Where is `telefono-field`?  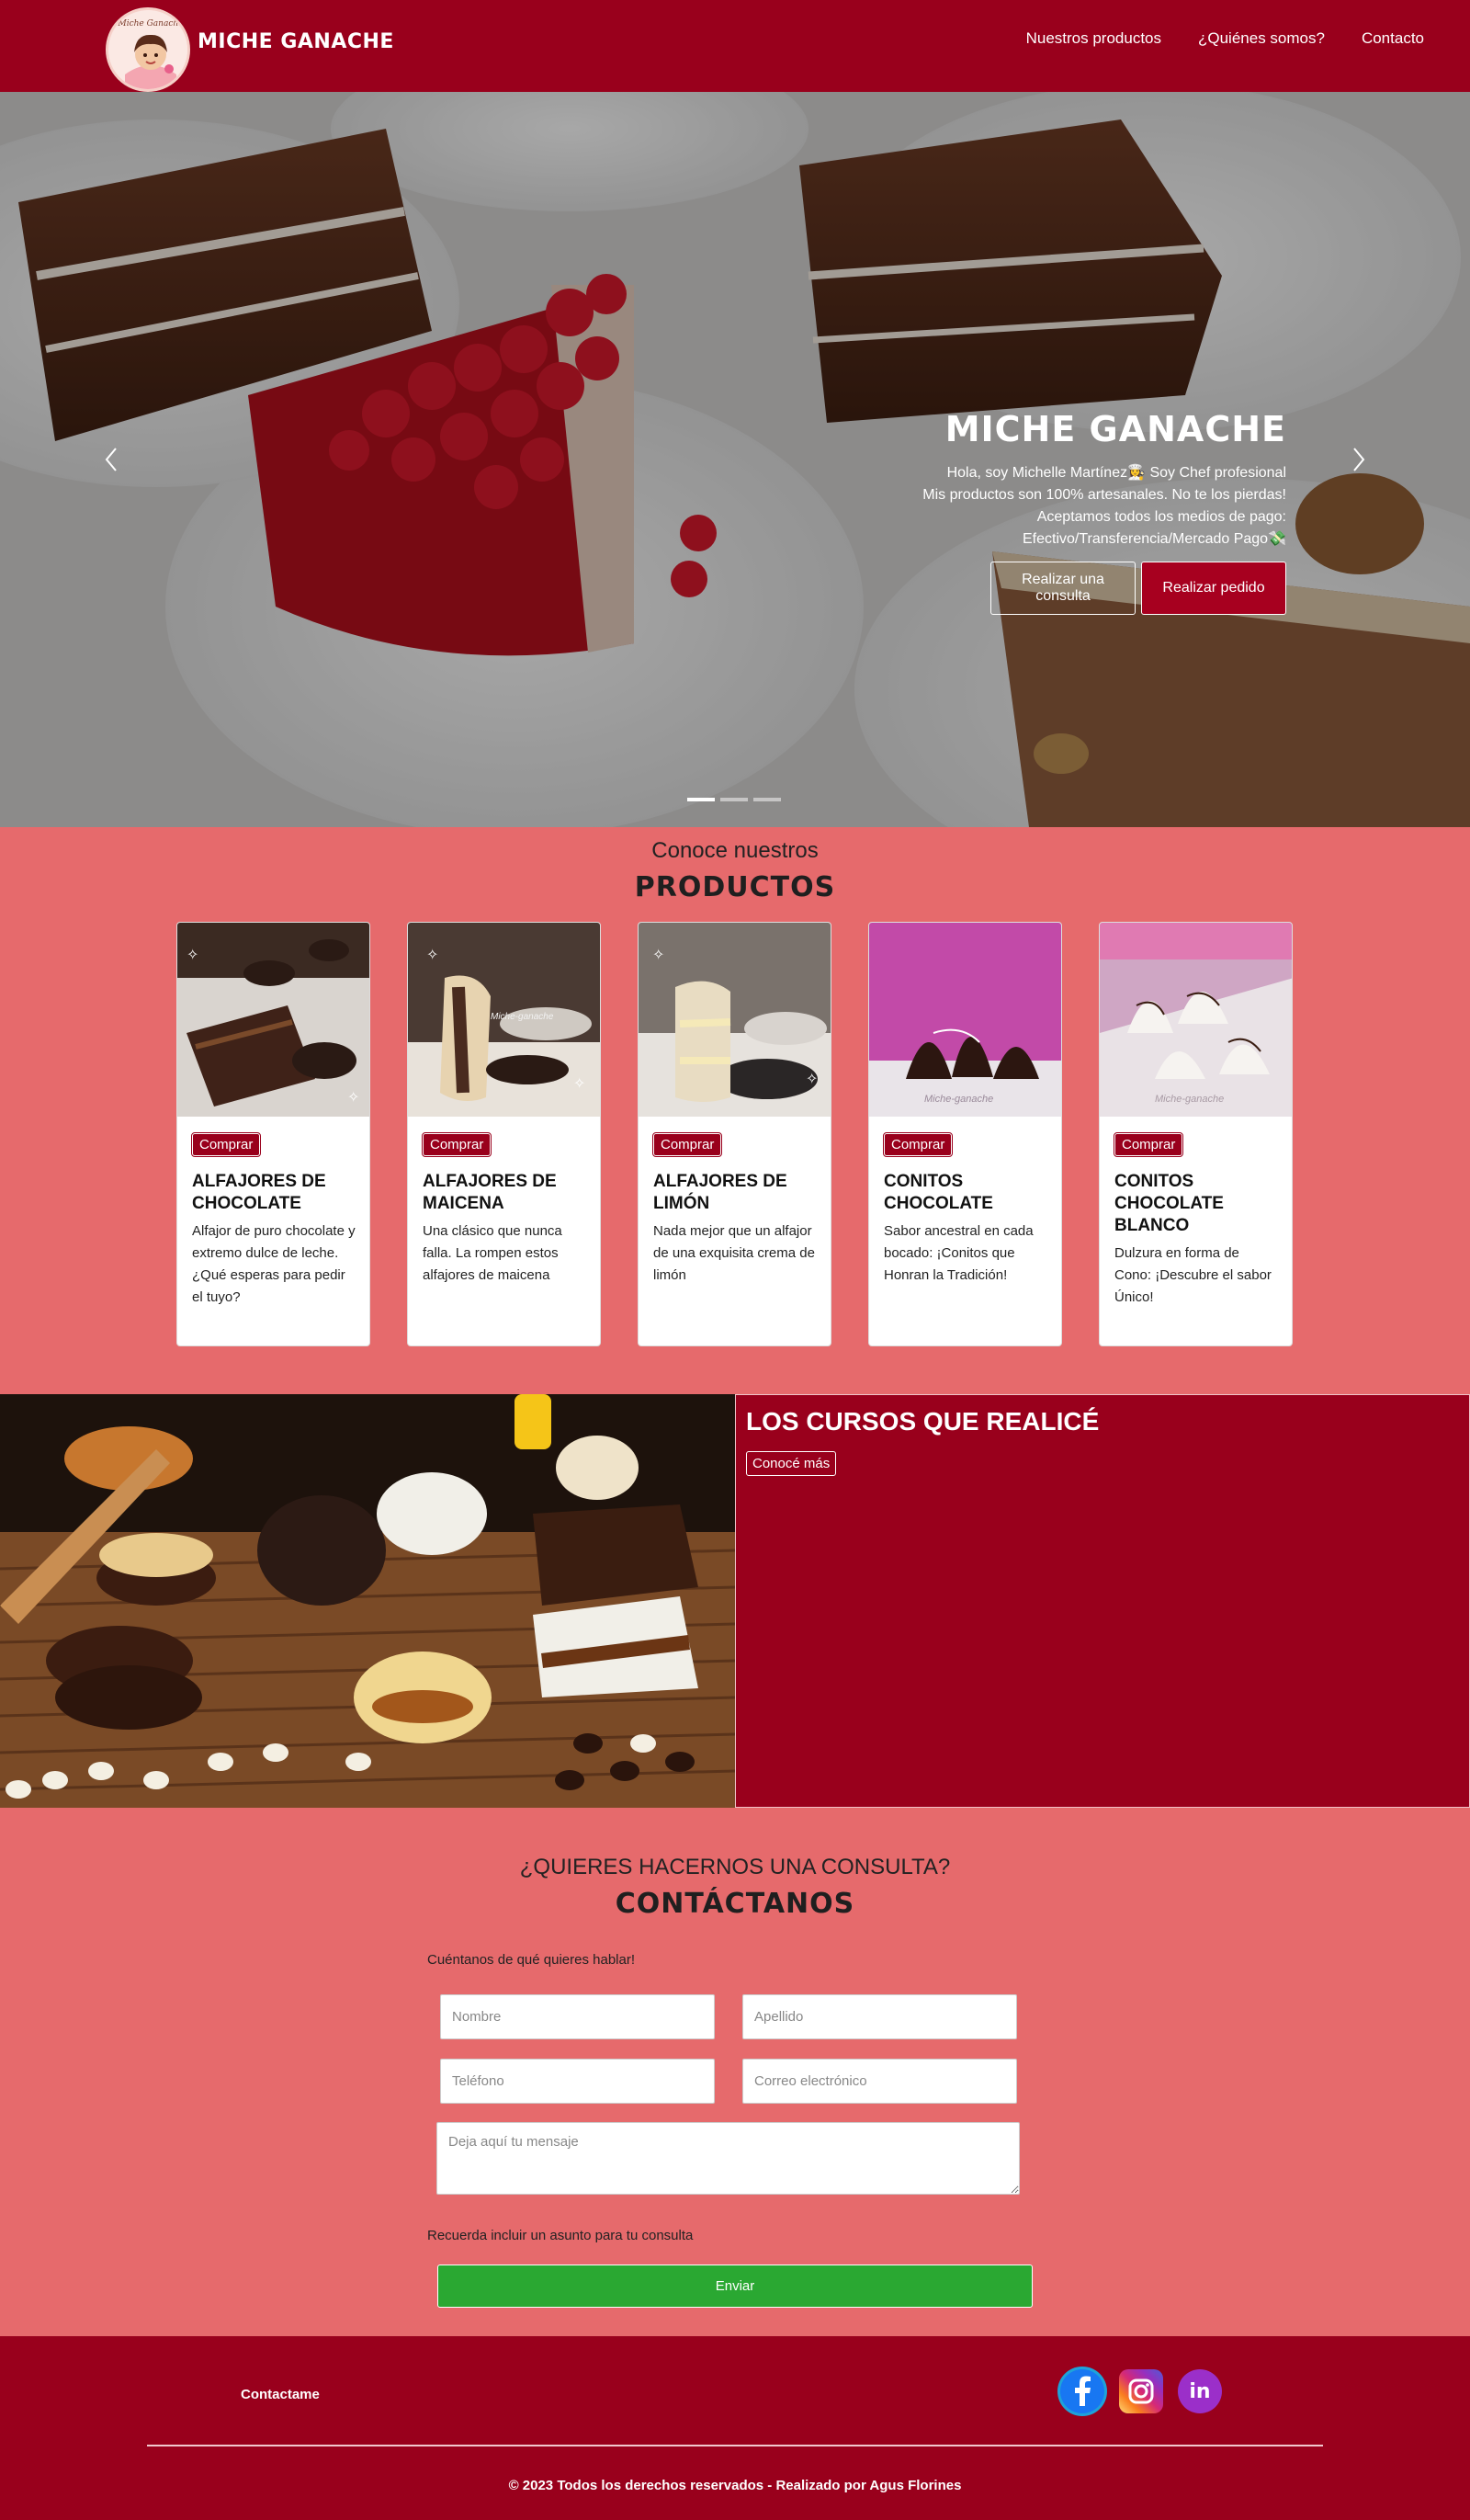
telefono-field is located at coordinates (578, 2081).